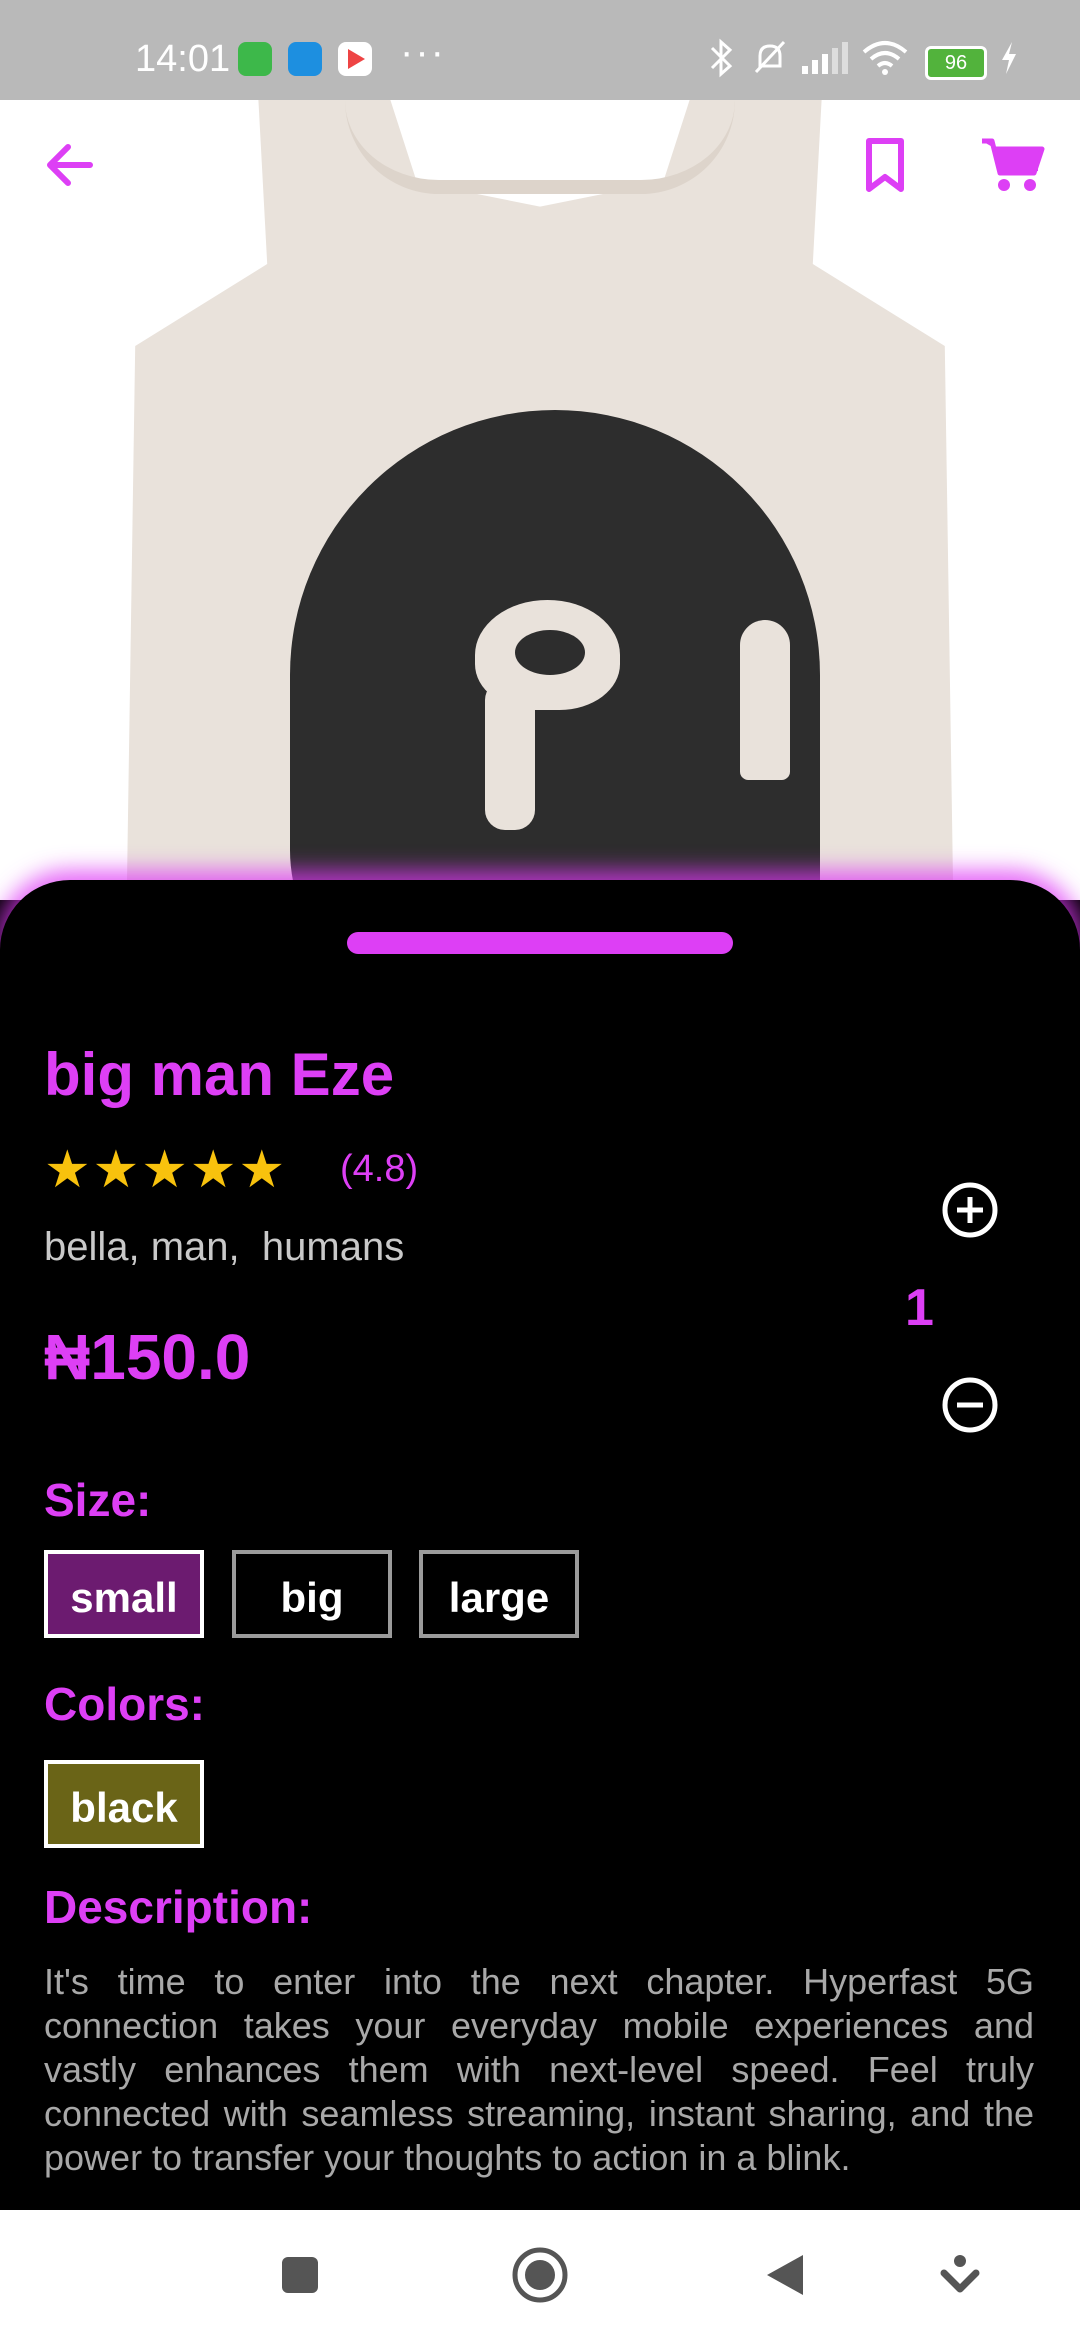 The width and height of the screenshot is (1080, 2340). I want to click on product-title: big man Eze, so click(219, 1074).